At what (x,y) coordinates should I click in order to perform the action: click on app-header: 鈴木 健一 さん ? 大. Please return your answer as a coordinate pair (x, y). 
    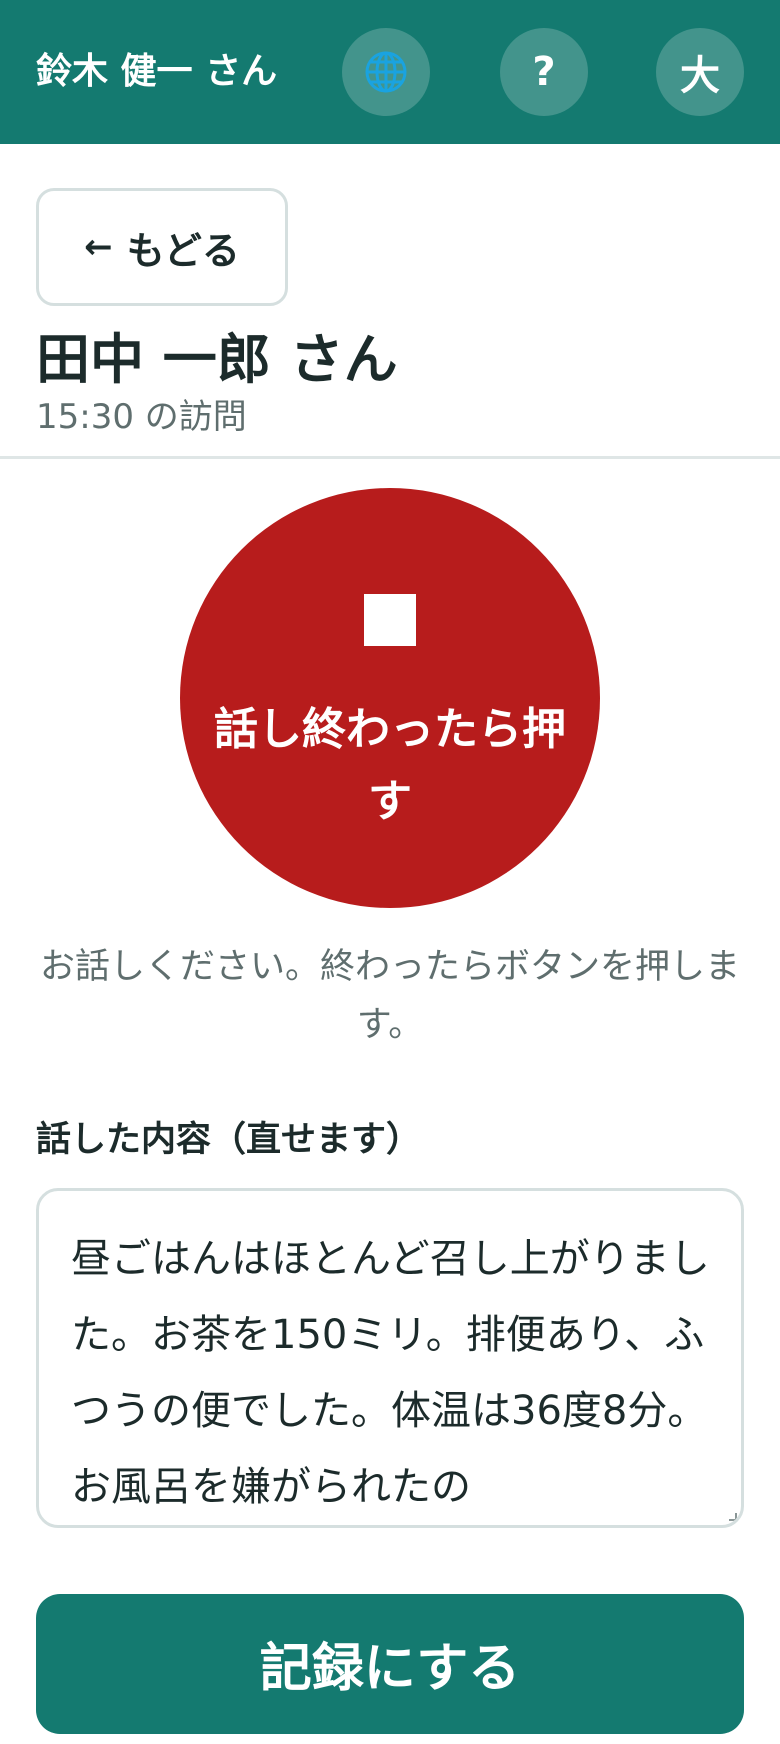
    Looking at the image, I should click on (390, 72).